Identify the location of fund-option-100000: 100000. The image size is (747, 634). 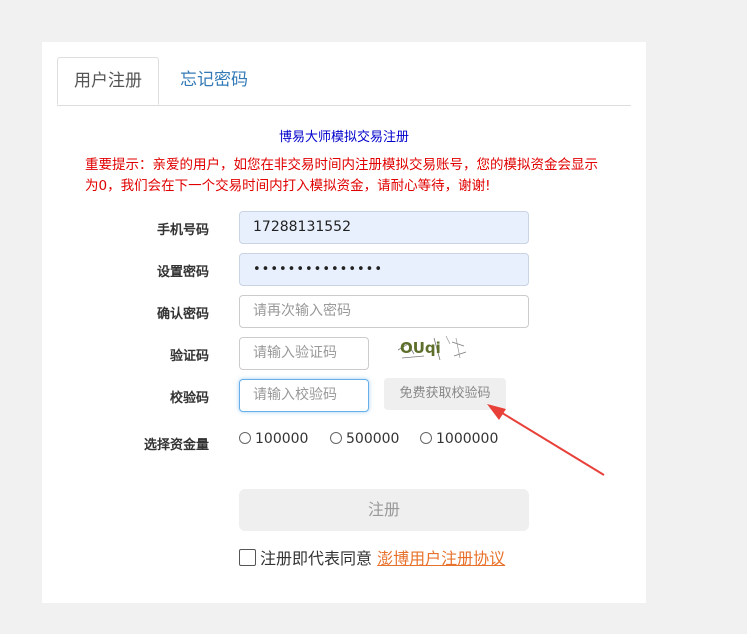
(273, 439).